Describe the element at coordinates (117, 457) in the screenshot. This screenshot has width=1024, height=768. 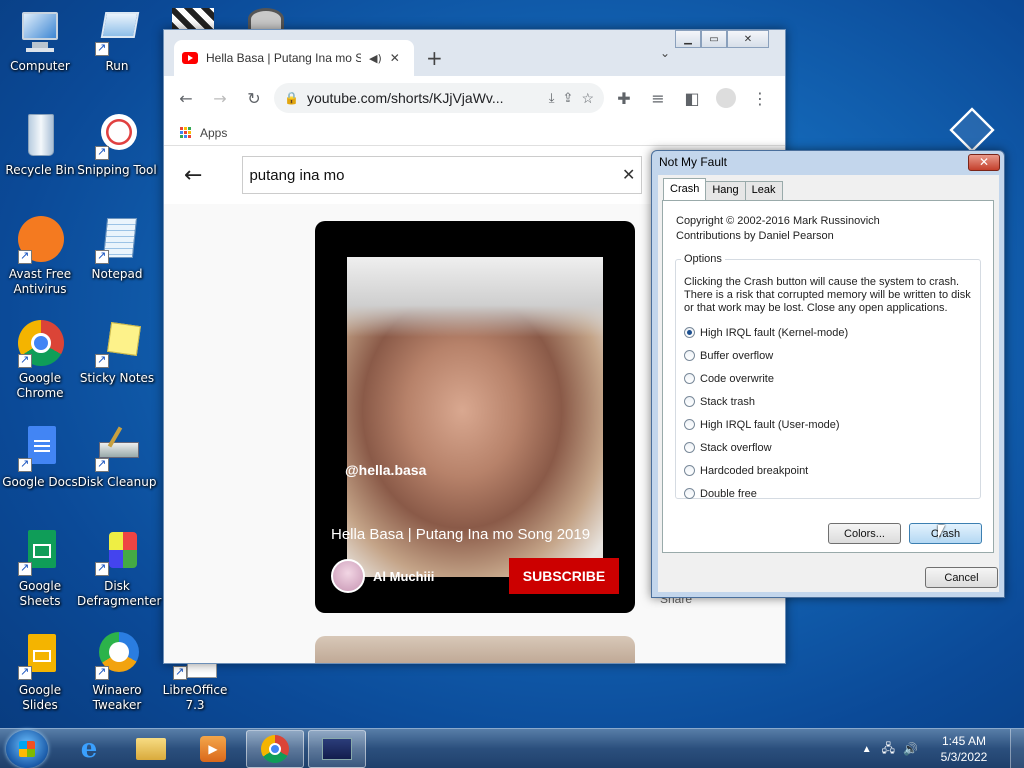
I see `desktop-icon-disk-cleanup: Disk Cleanup` at that location.